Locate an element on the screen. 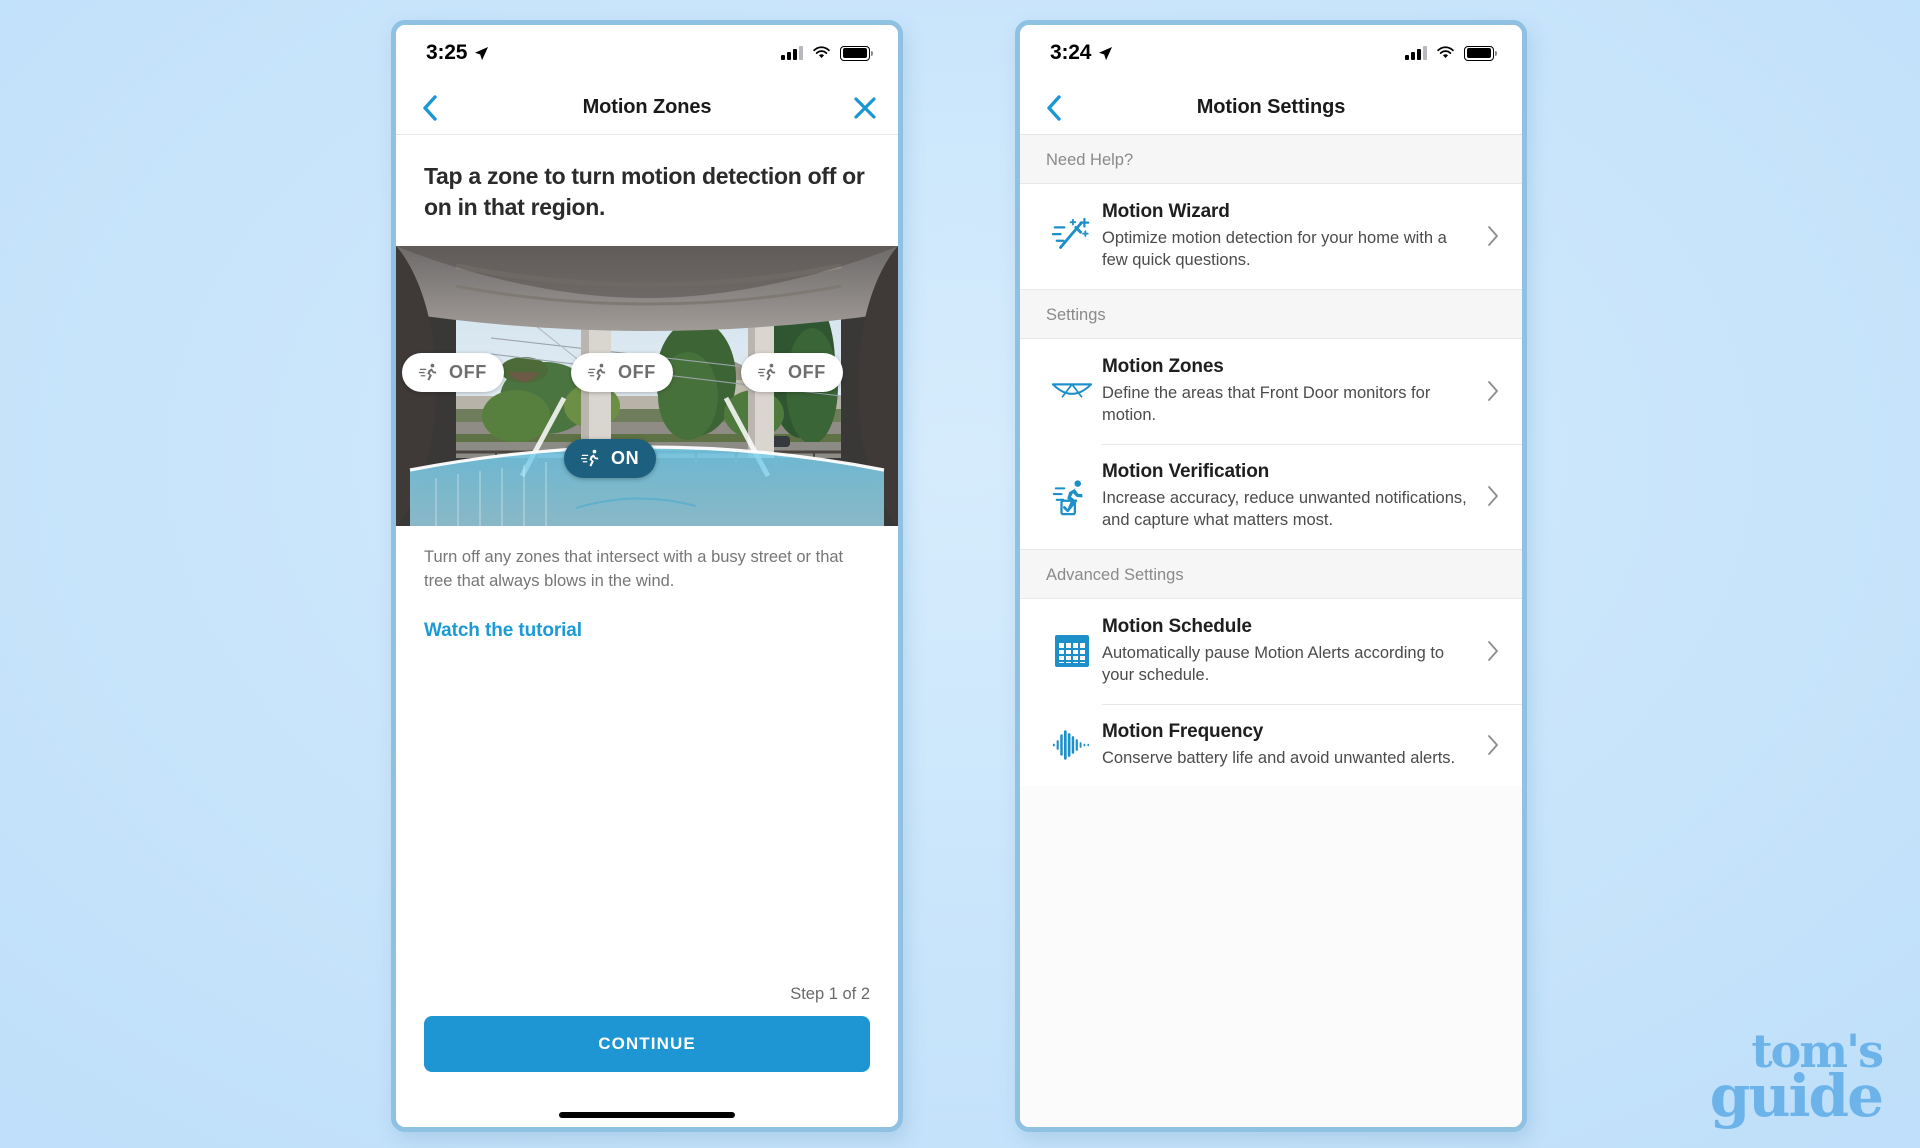 The height and width of the screenshot is (1148, 1920). zone-toggle-center: OFF is located at coordinates (622, 373).